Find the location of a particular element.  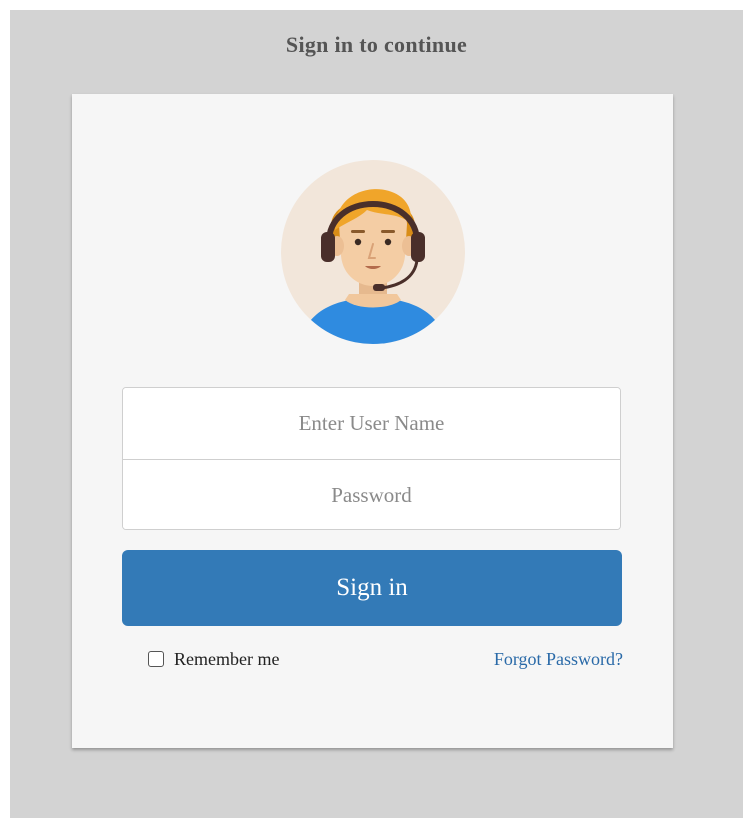

sign-in-button: Sign in is located at coordinates (372, 588).